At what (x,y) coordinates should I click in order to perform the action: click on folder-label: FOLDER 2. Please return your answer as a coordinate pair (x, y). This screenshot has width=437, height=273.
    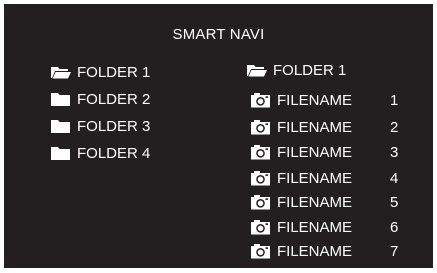
    Looking at the image, I should click on (114, 99).